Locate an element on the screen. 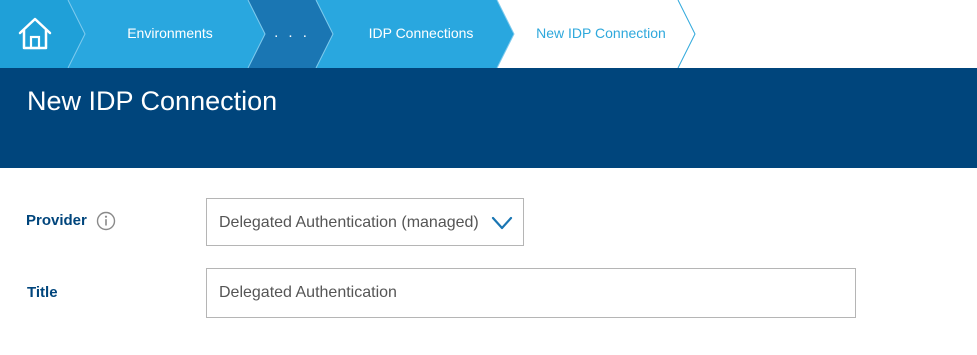 This screenshot has height=355, width=977. breadcrumb-home is located at coordinates (34, 34).